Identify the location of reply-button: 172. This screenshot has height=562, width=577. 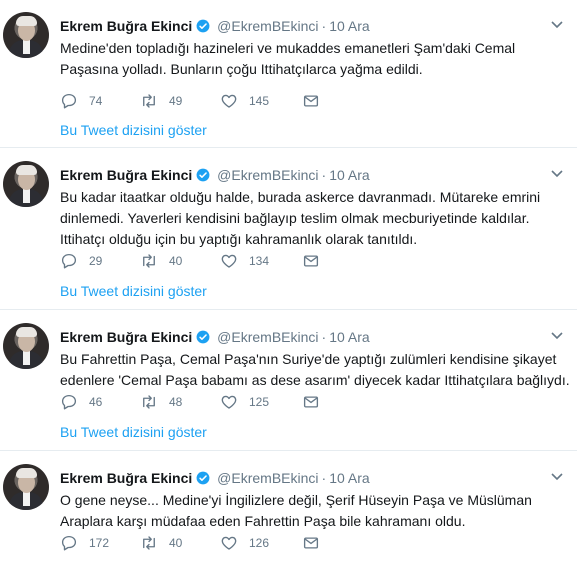
(84, 543).